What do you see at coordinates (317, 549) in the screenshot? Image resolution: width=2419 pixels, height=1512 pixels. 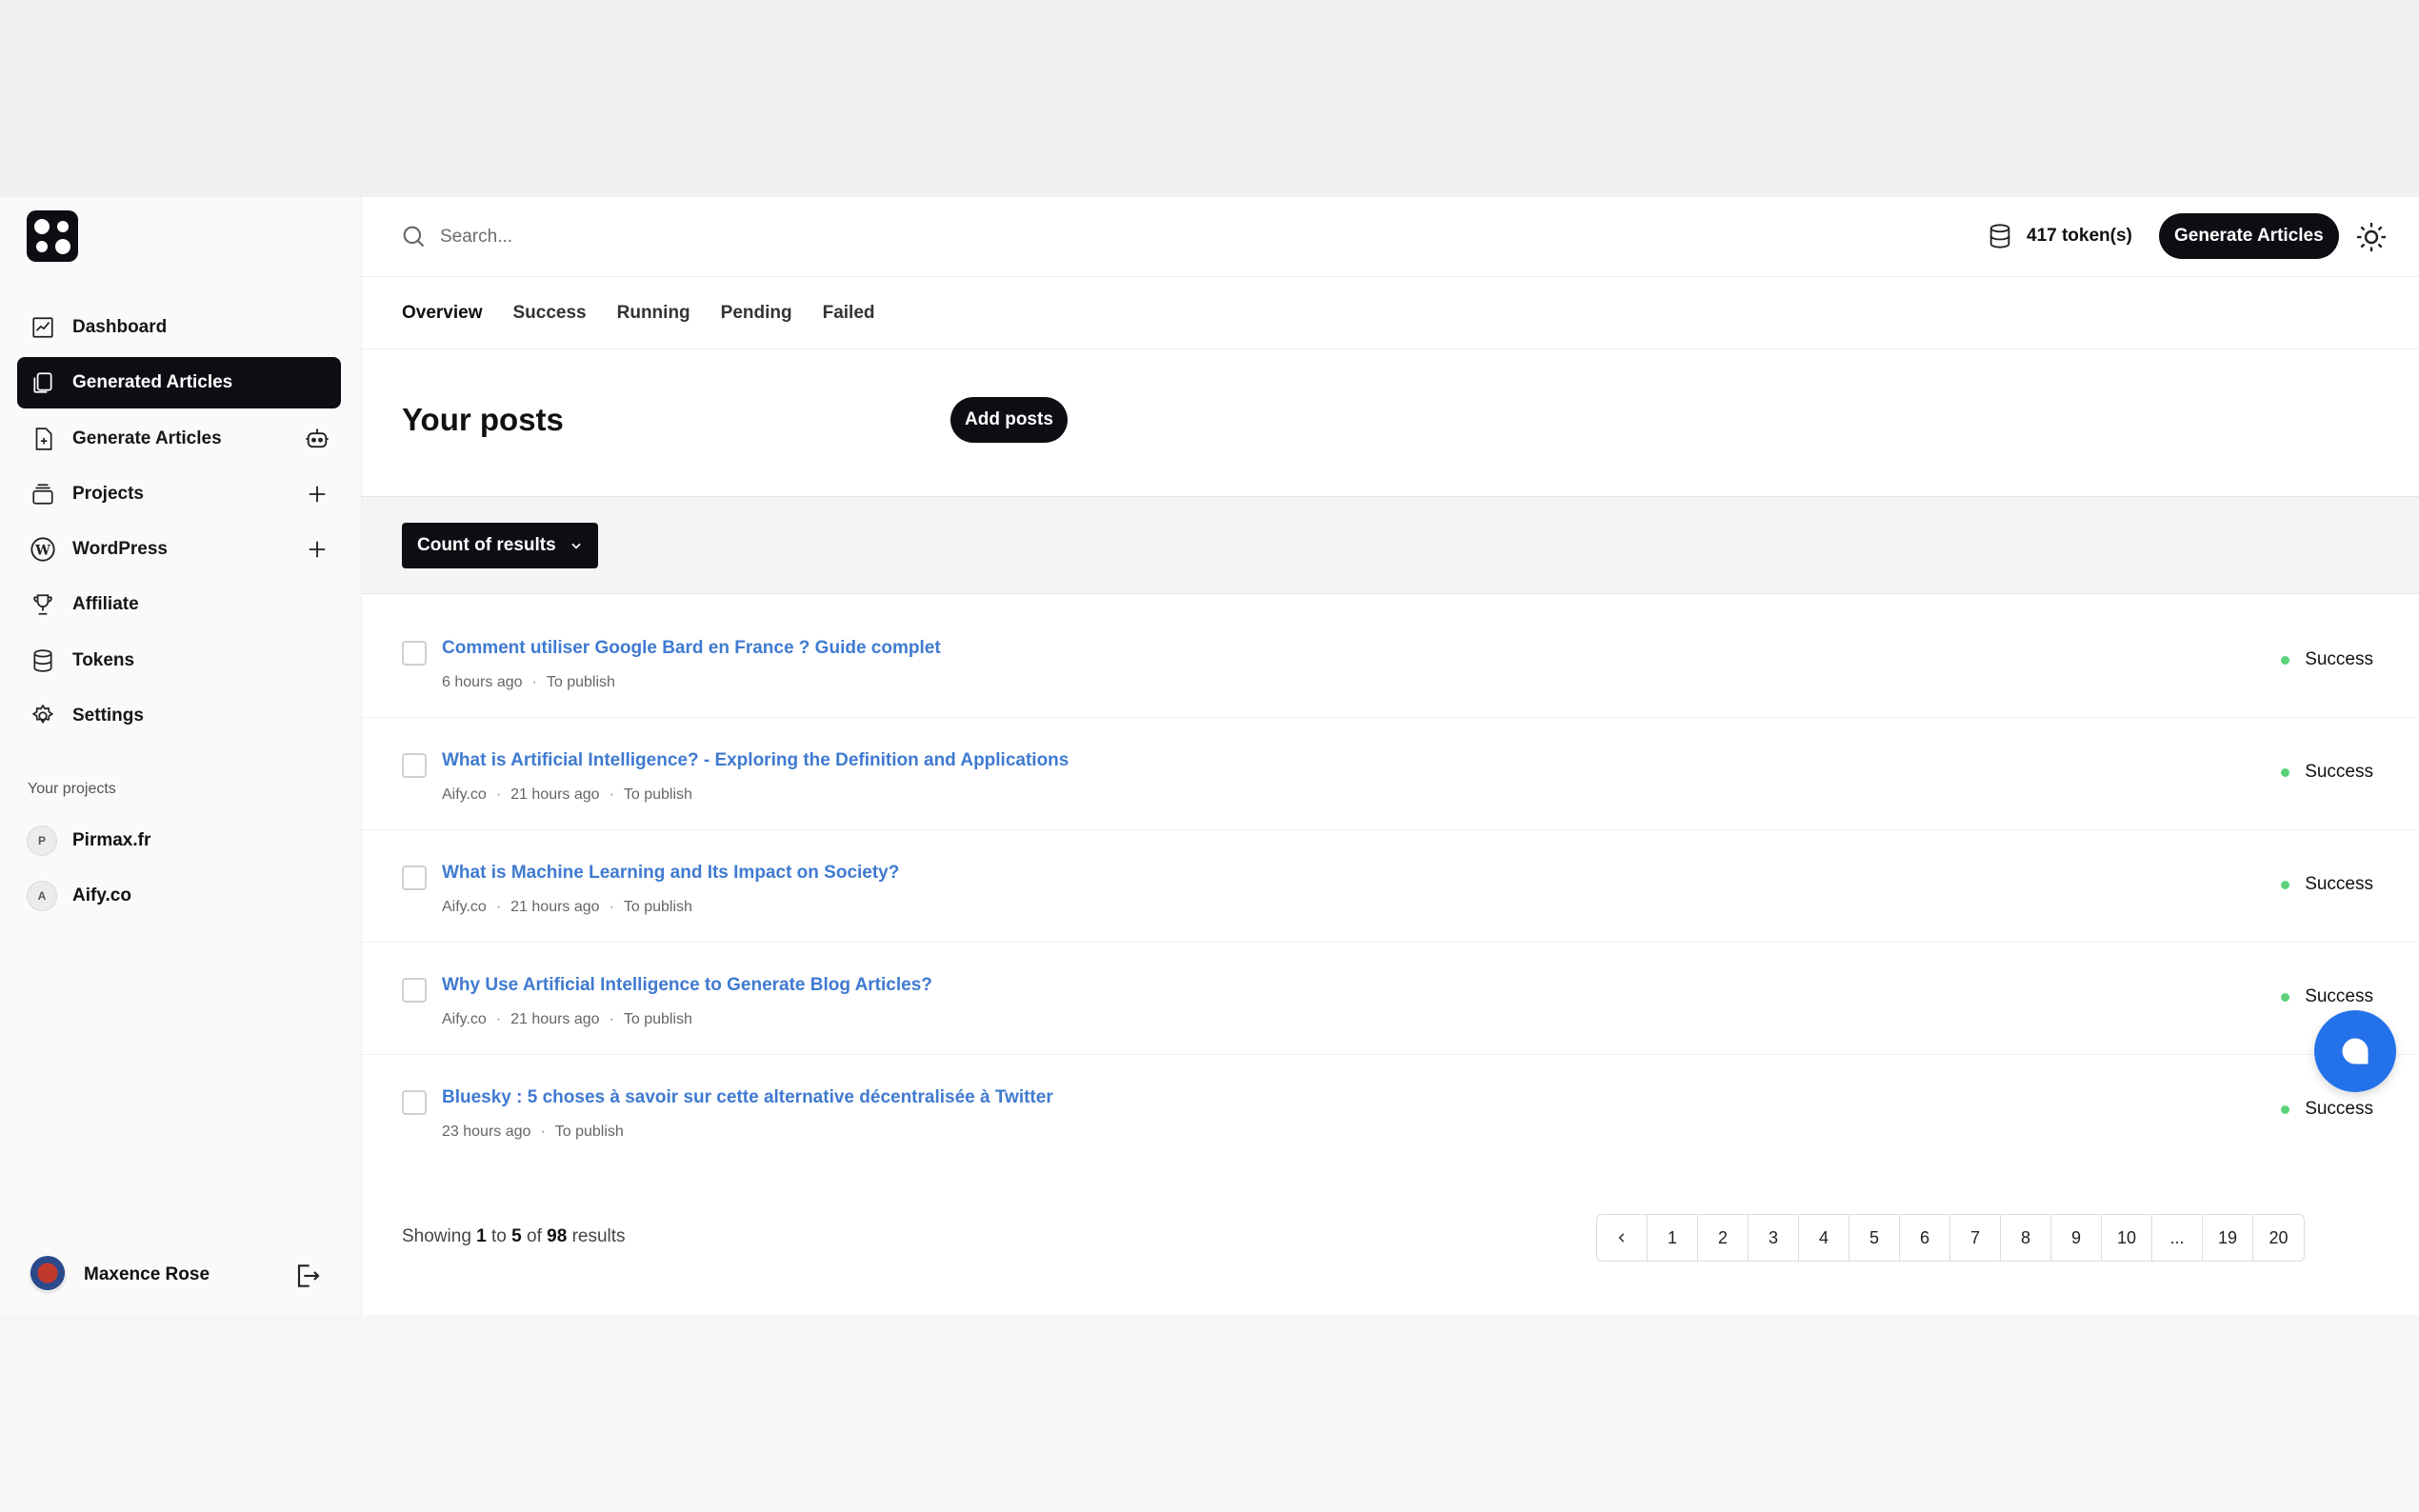 I see `add-wordpress-icon` at bounding box center [317, 549].